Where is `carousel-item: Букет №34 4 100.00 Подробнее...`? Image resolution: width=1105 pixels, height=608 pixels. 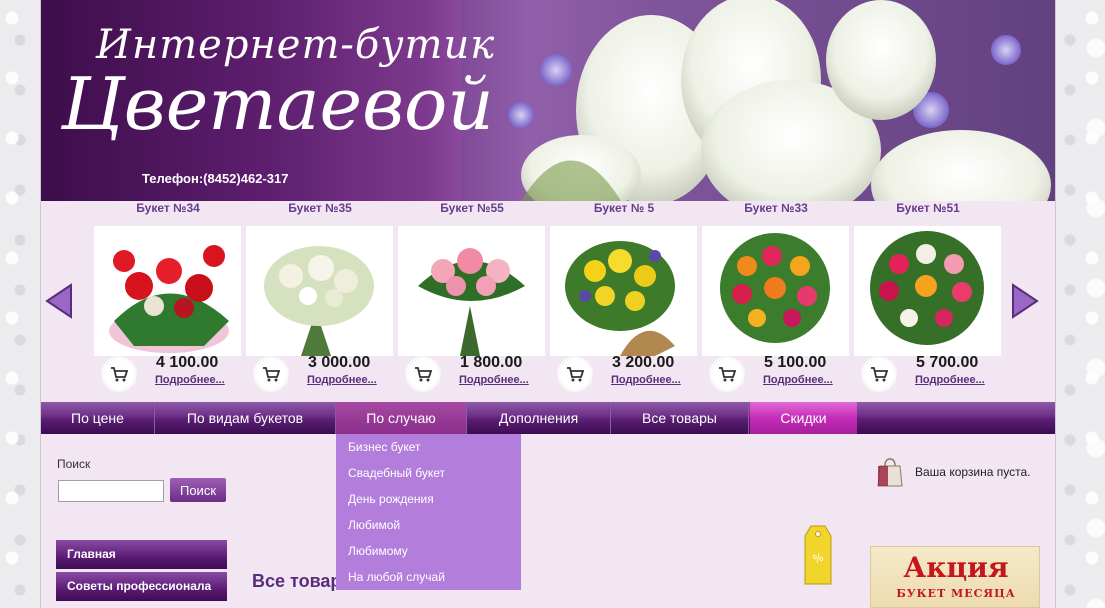
carousel-item: Букет №34 4 100.00 Подробнее... is located at coordinates (168, 301).